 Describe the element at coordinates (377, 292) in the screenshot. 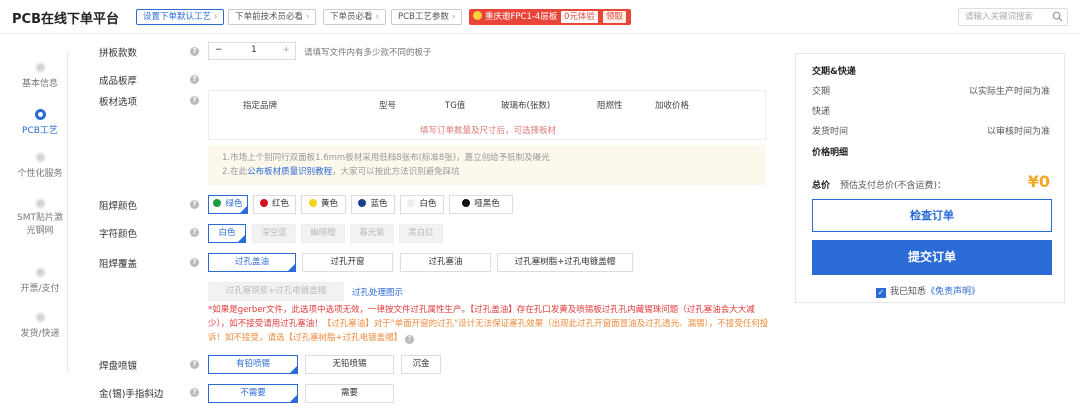

I see `via-diagram-link: 过孔处理图示` at that location.